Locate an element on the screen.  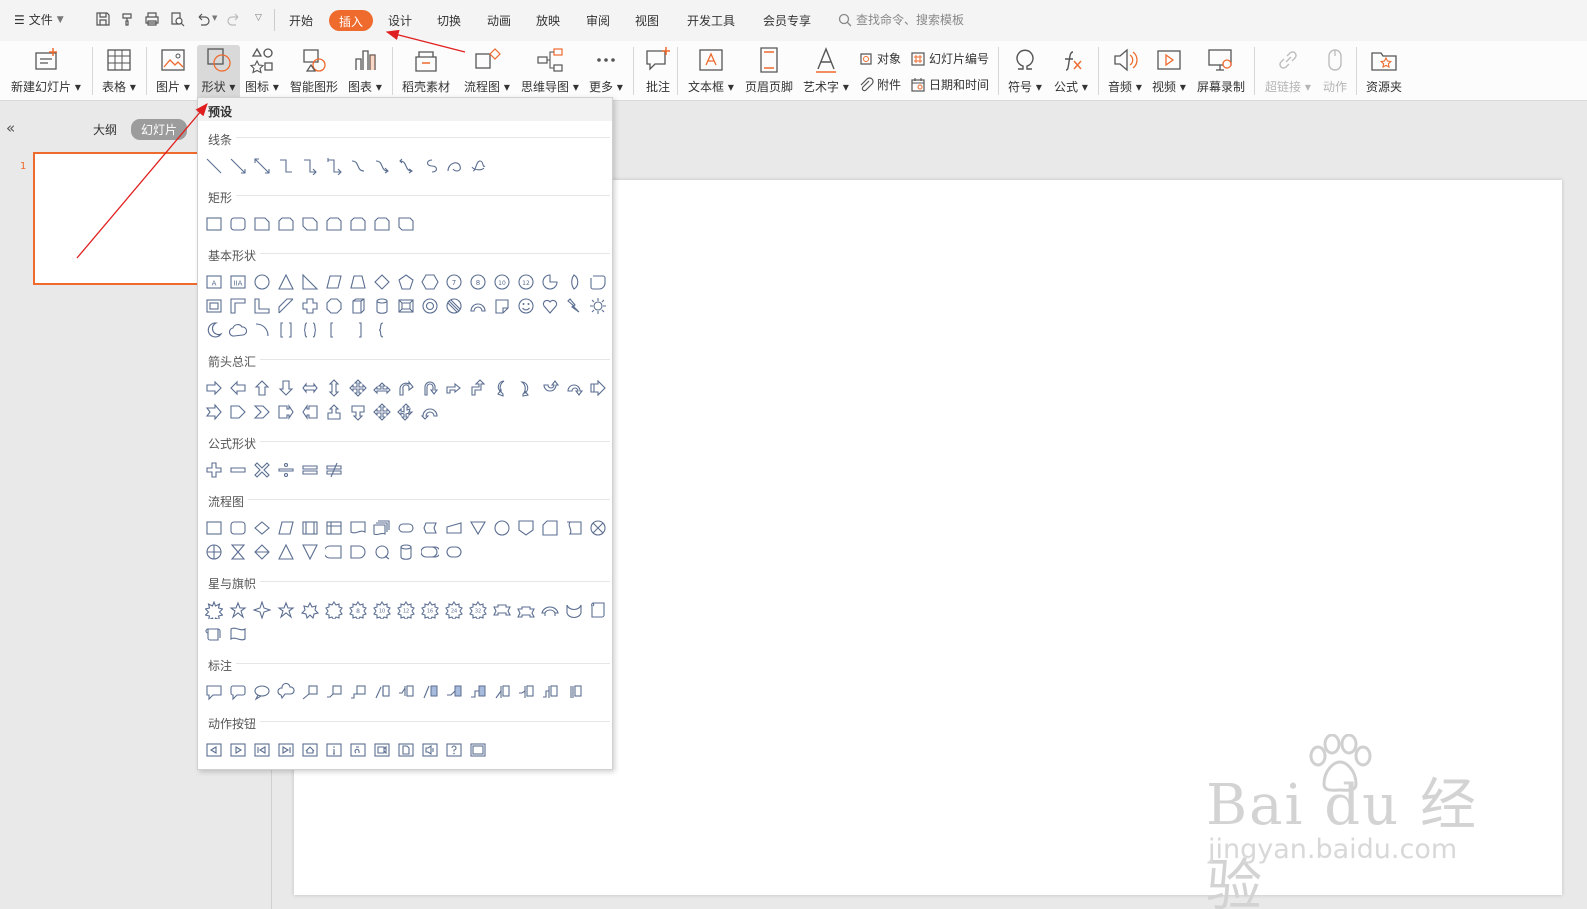
basic-shape-shape-14: 12 is located at coordinates (526, 282).